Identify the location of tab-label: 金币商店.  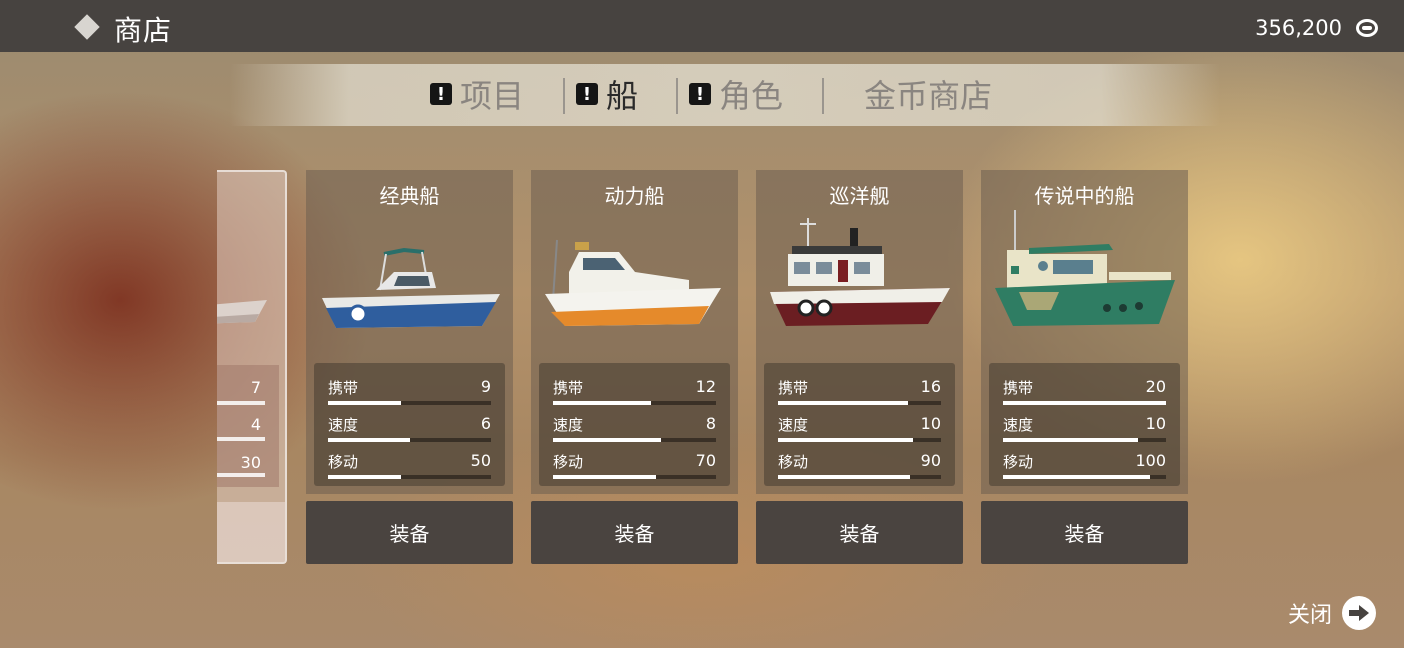
(928, 96).